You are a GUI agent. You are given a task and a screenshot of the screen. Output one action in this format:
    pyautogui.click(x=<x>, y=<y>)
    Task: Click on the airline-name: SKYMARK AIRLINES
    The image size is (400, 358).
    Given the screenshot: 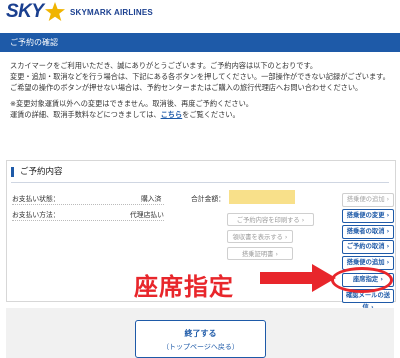 What is the action you would take?
    pyautogui.click(x=111, y=12)
    